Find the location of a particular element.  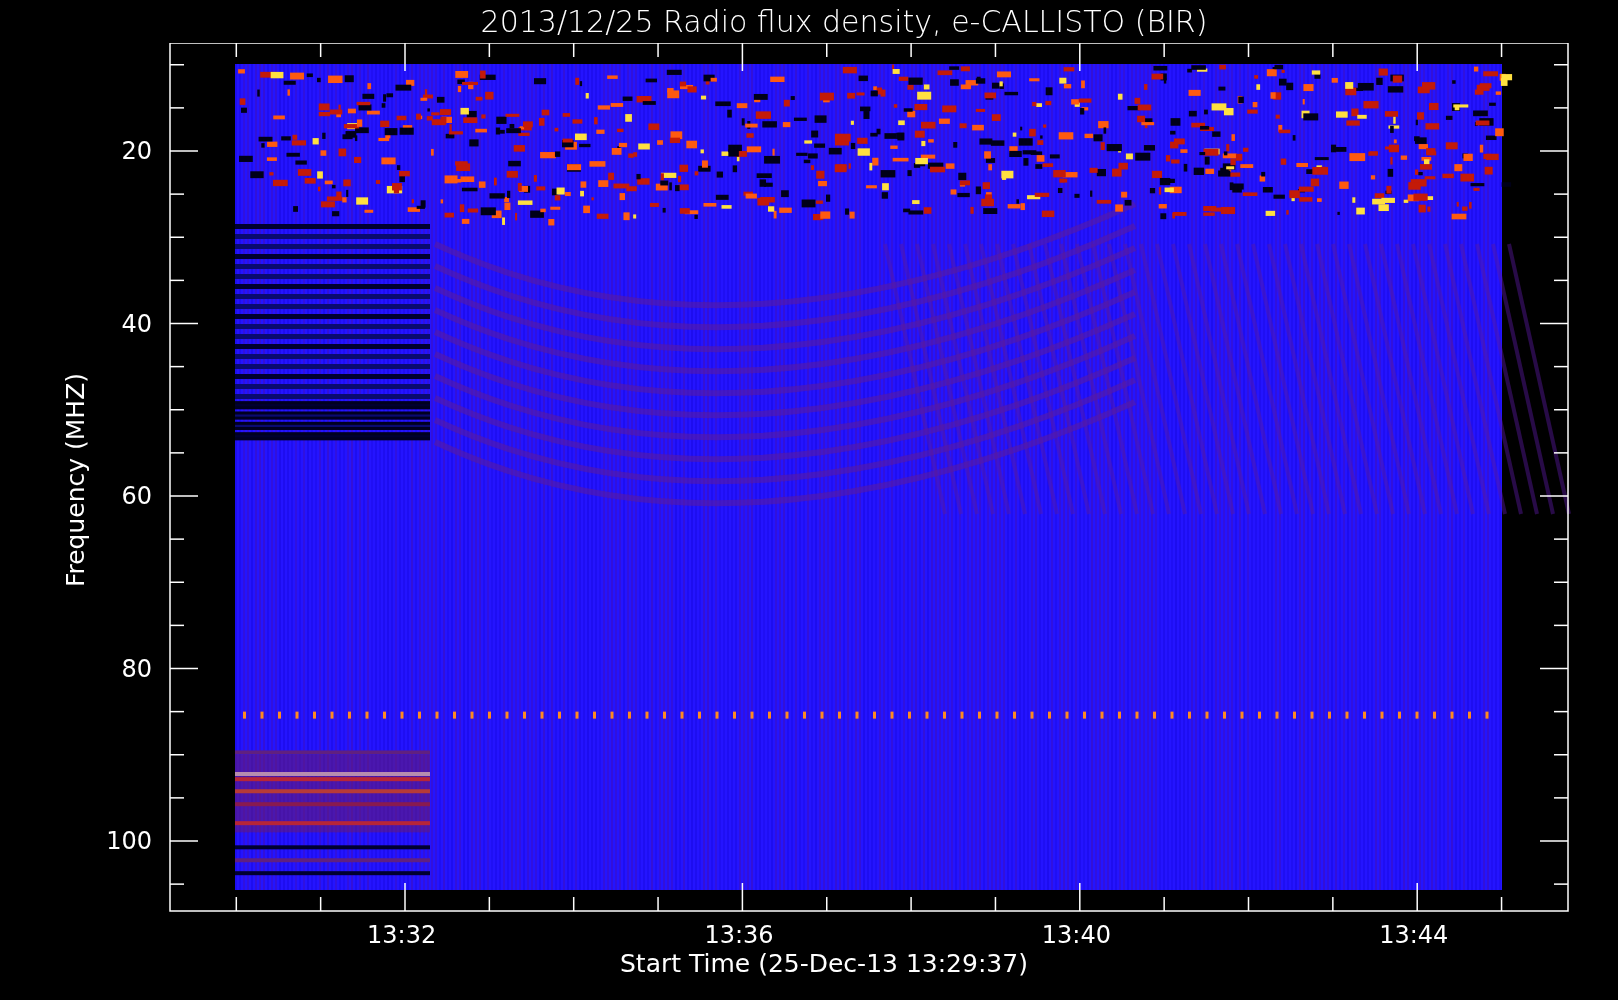

y-tick-label: 40 is located at coordinates (136, 323).